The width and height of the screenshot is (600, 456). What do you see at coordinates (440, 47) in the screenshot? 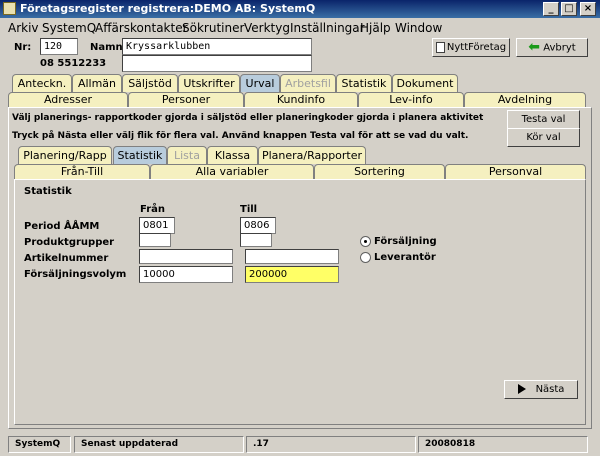
I see `document-icon` at bounding box center [440, 47].